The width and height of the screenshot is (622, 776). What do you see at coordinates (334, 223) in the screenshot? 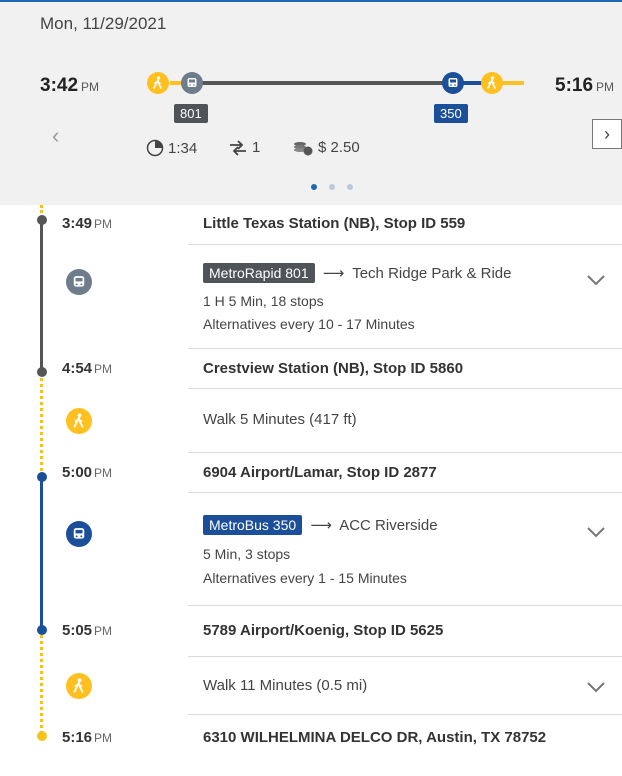
I see `stop-name: Little Texas Station (NB), Stop ID 559` at bounding box center [334, 223].